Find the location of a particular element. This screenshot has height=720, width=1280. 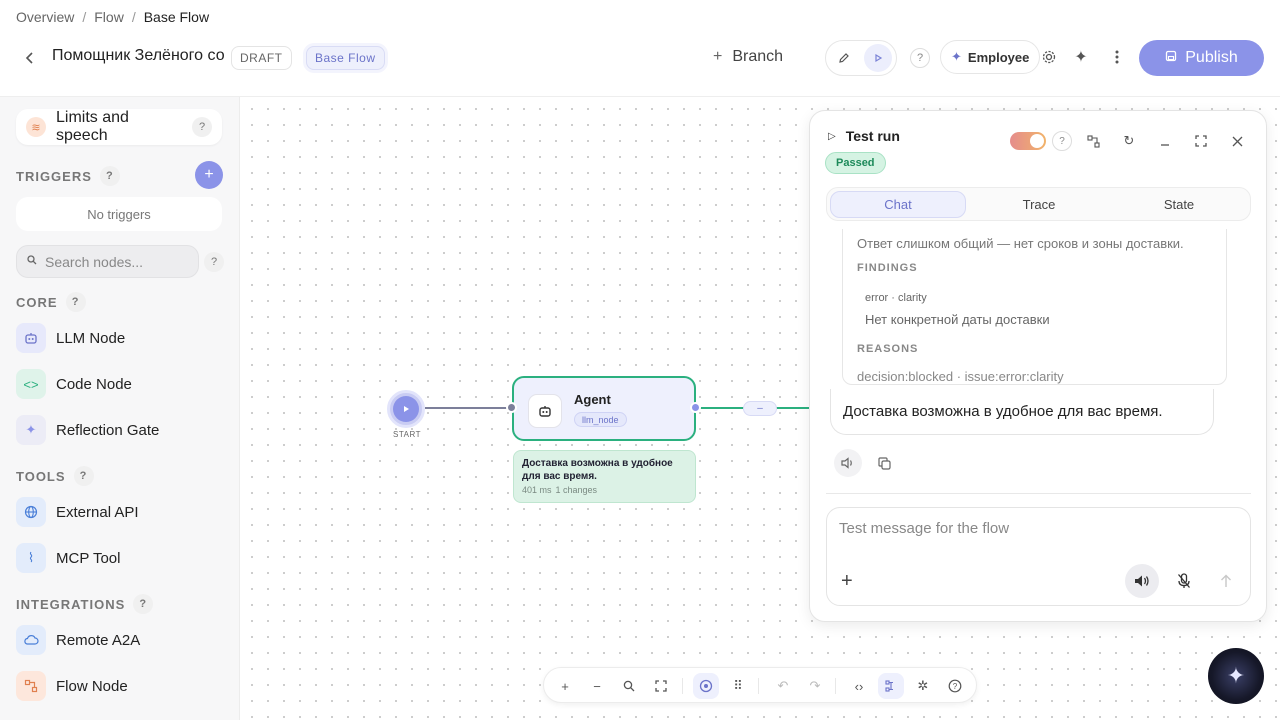

edge-start-agent is located at coordinates (468, 408).